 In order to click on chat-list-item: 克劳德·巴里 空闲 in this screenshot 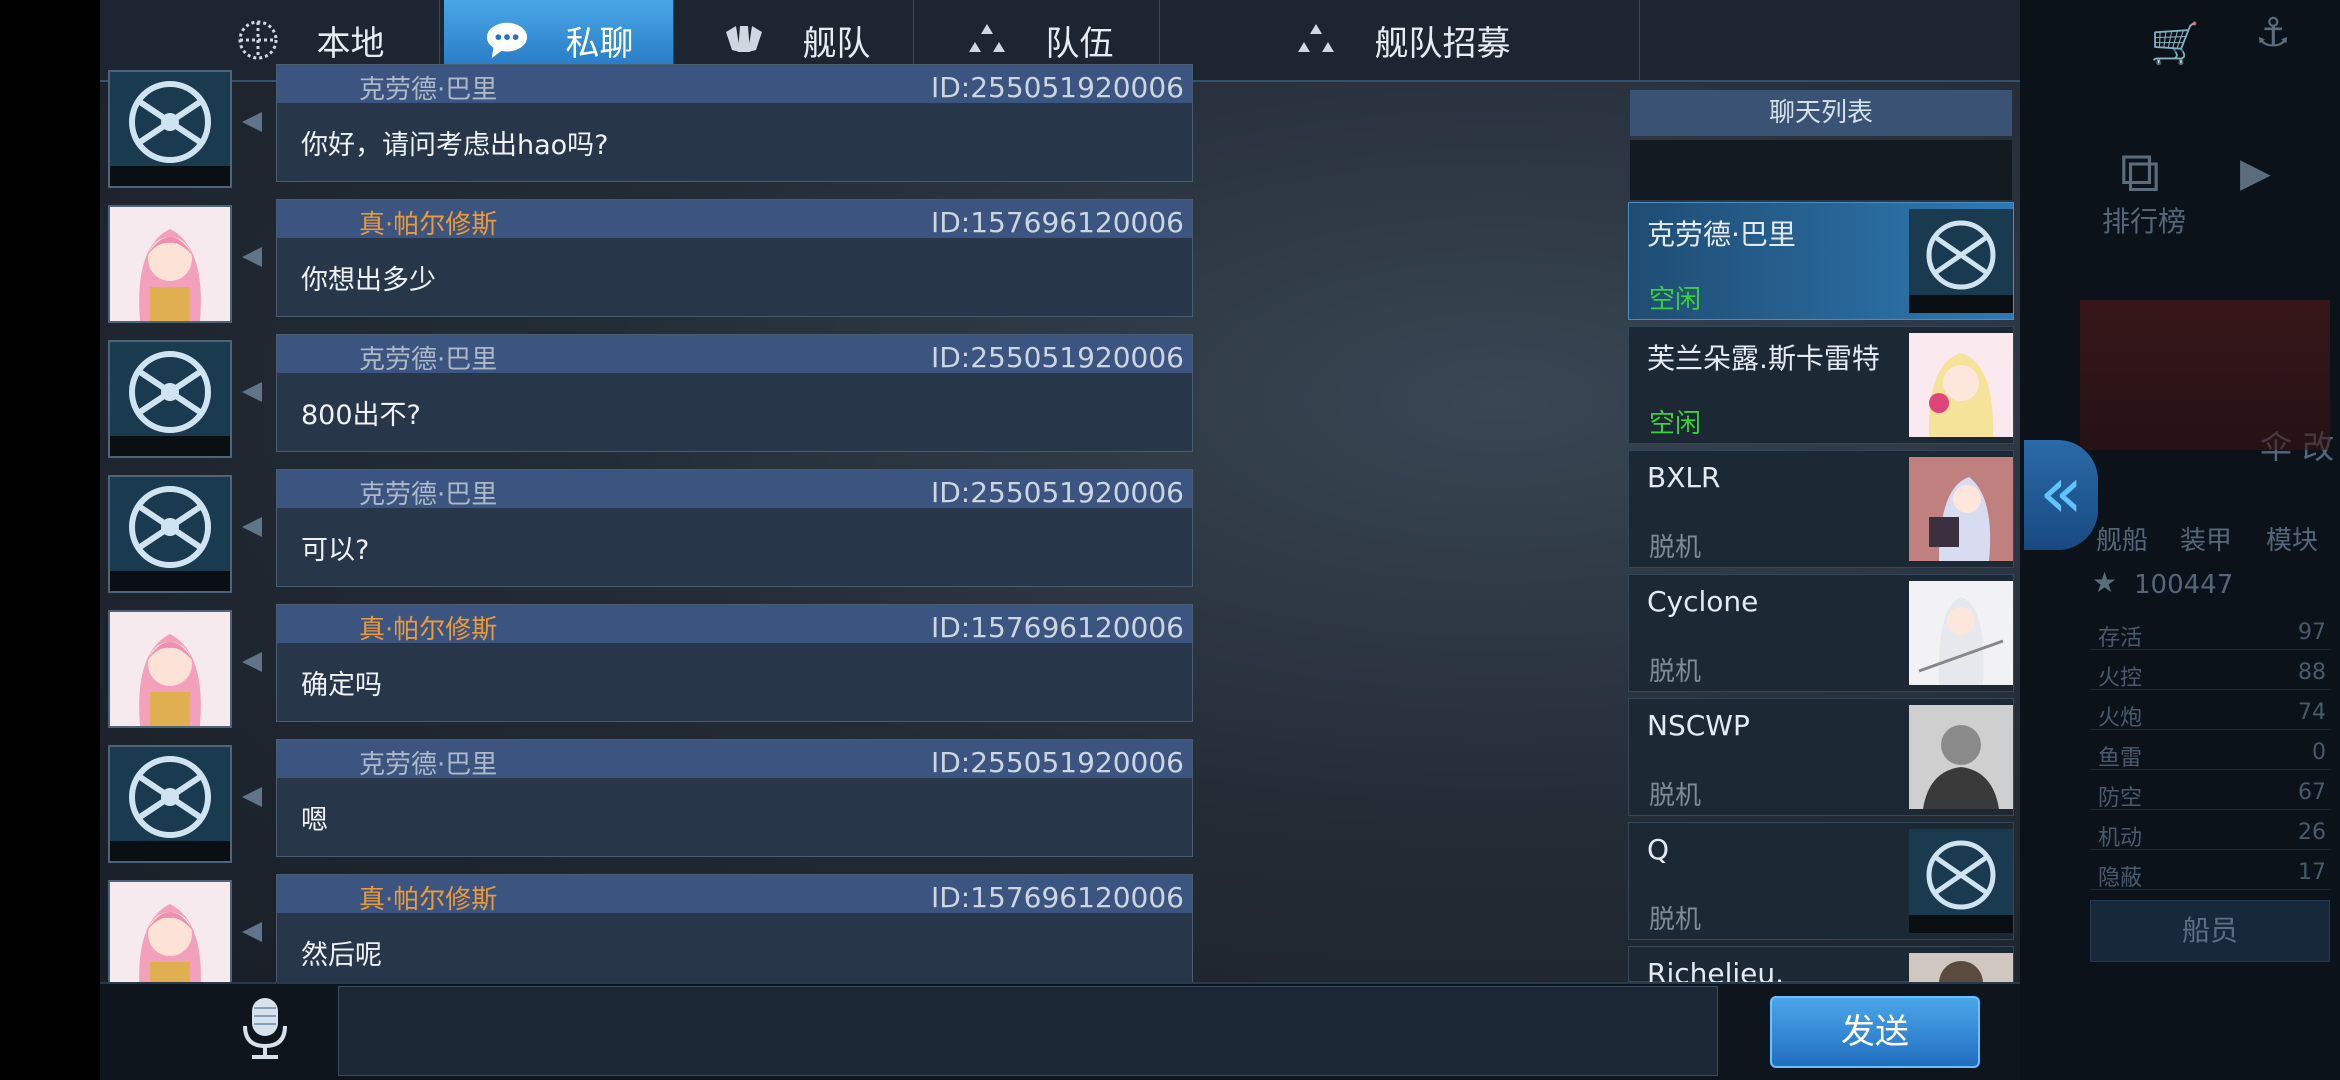, I will do `click(1821, 261)`.